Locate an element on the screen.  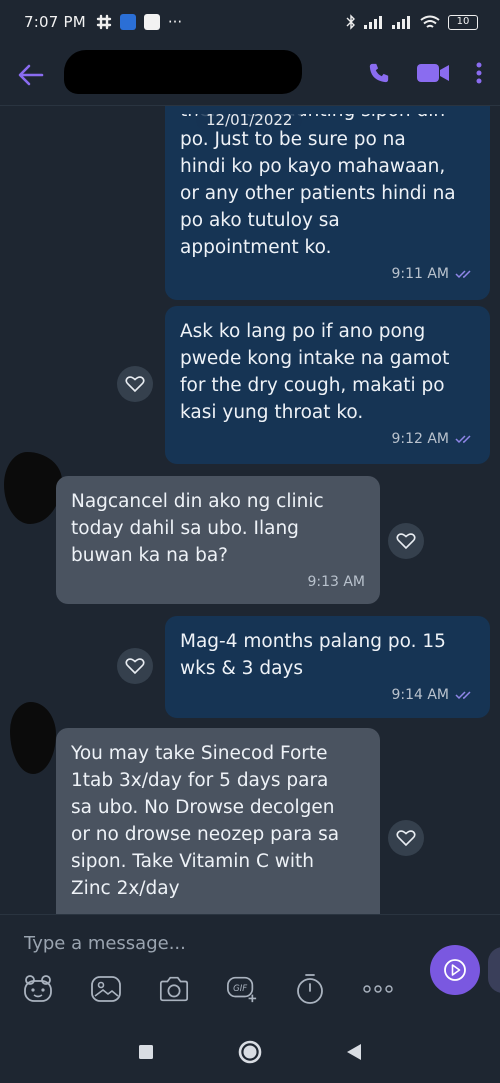
system-navigation-bar is located at coordinates (250, 1053).